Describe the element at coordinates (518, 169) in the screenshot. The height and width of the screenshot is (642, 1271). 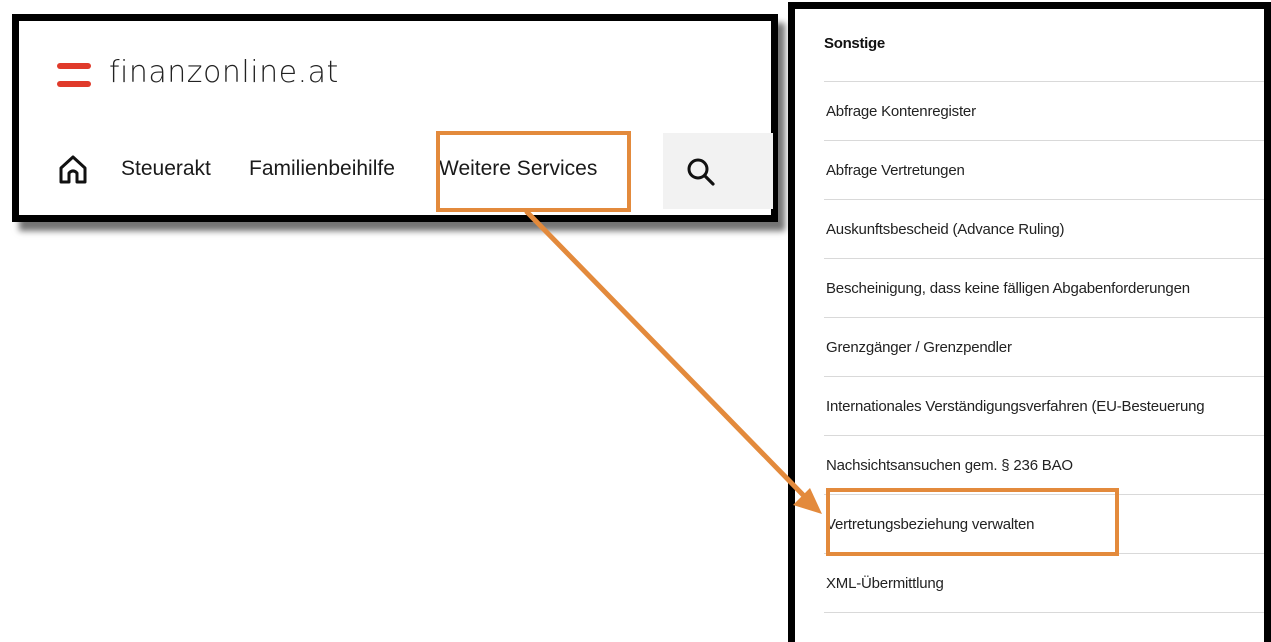
I see `nav-item-weitere-services: Weitere Services` at that location.